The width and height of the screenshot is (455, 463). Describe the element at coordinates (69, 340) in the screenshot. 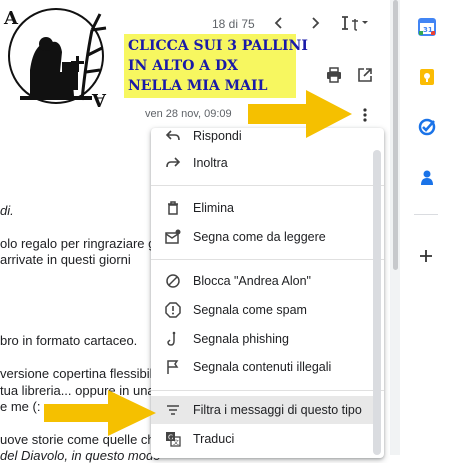

I see `email-line: bro in formato cartaceo.` at that location.